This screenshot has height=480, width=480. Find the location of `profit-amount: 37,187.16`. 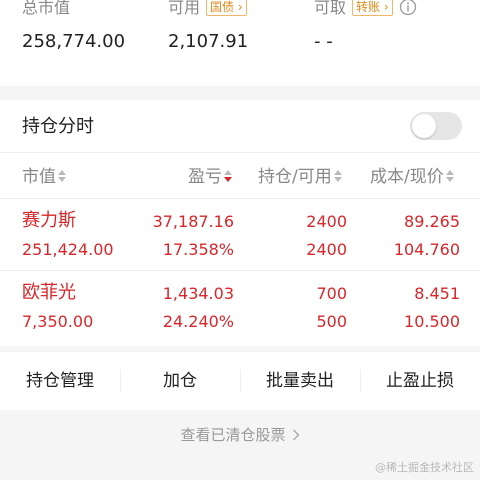

profit-amount: 37,187.16 is located at coordinates (193, 221).